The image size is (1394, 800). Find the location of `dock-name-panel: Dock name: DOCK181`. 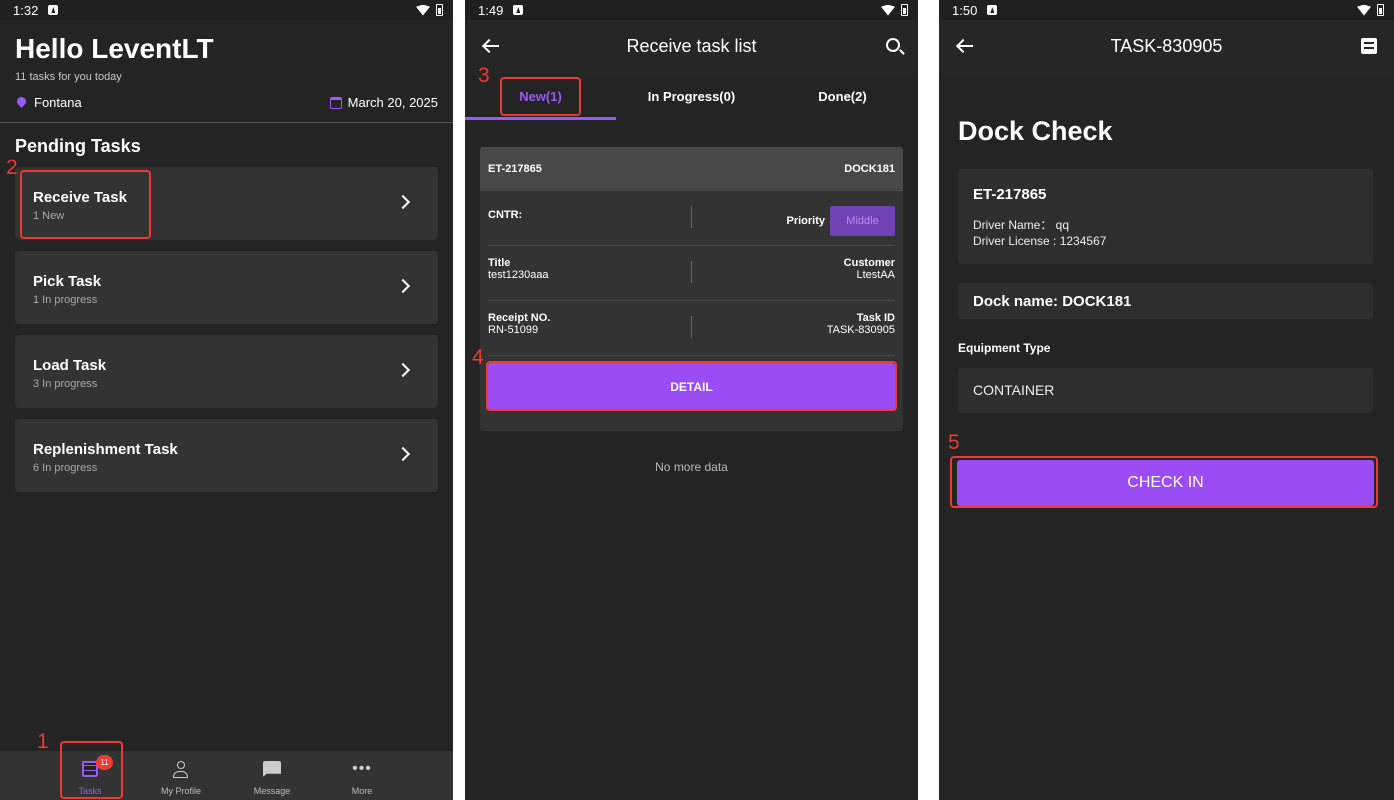

dock-name-panel: Dock name: DOCK181 is located at coordinates (1165, 301).